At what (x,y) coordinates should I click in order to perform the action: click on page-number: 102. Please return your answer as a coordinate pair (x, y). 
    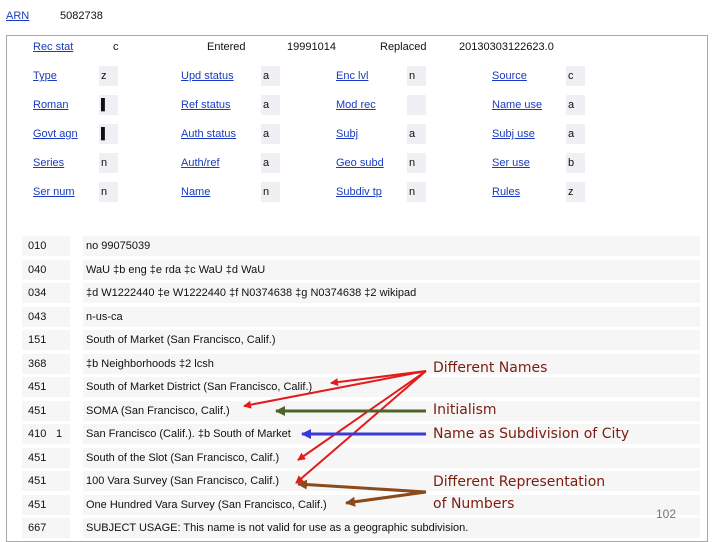
    Looking at the image, I should click on (666, 514).